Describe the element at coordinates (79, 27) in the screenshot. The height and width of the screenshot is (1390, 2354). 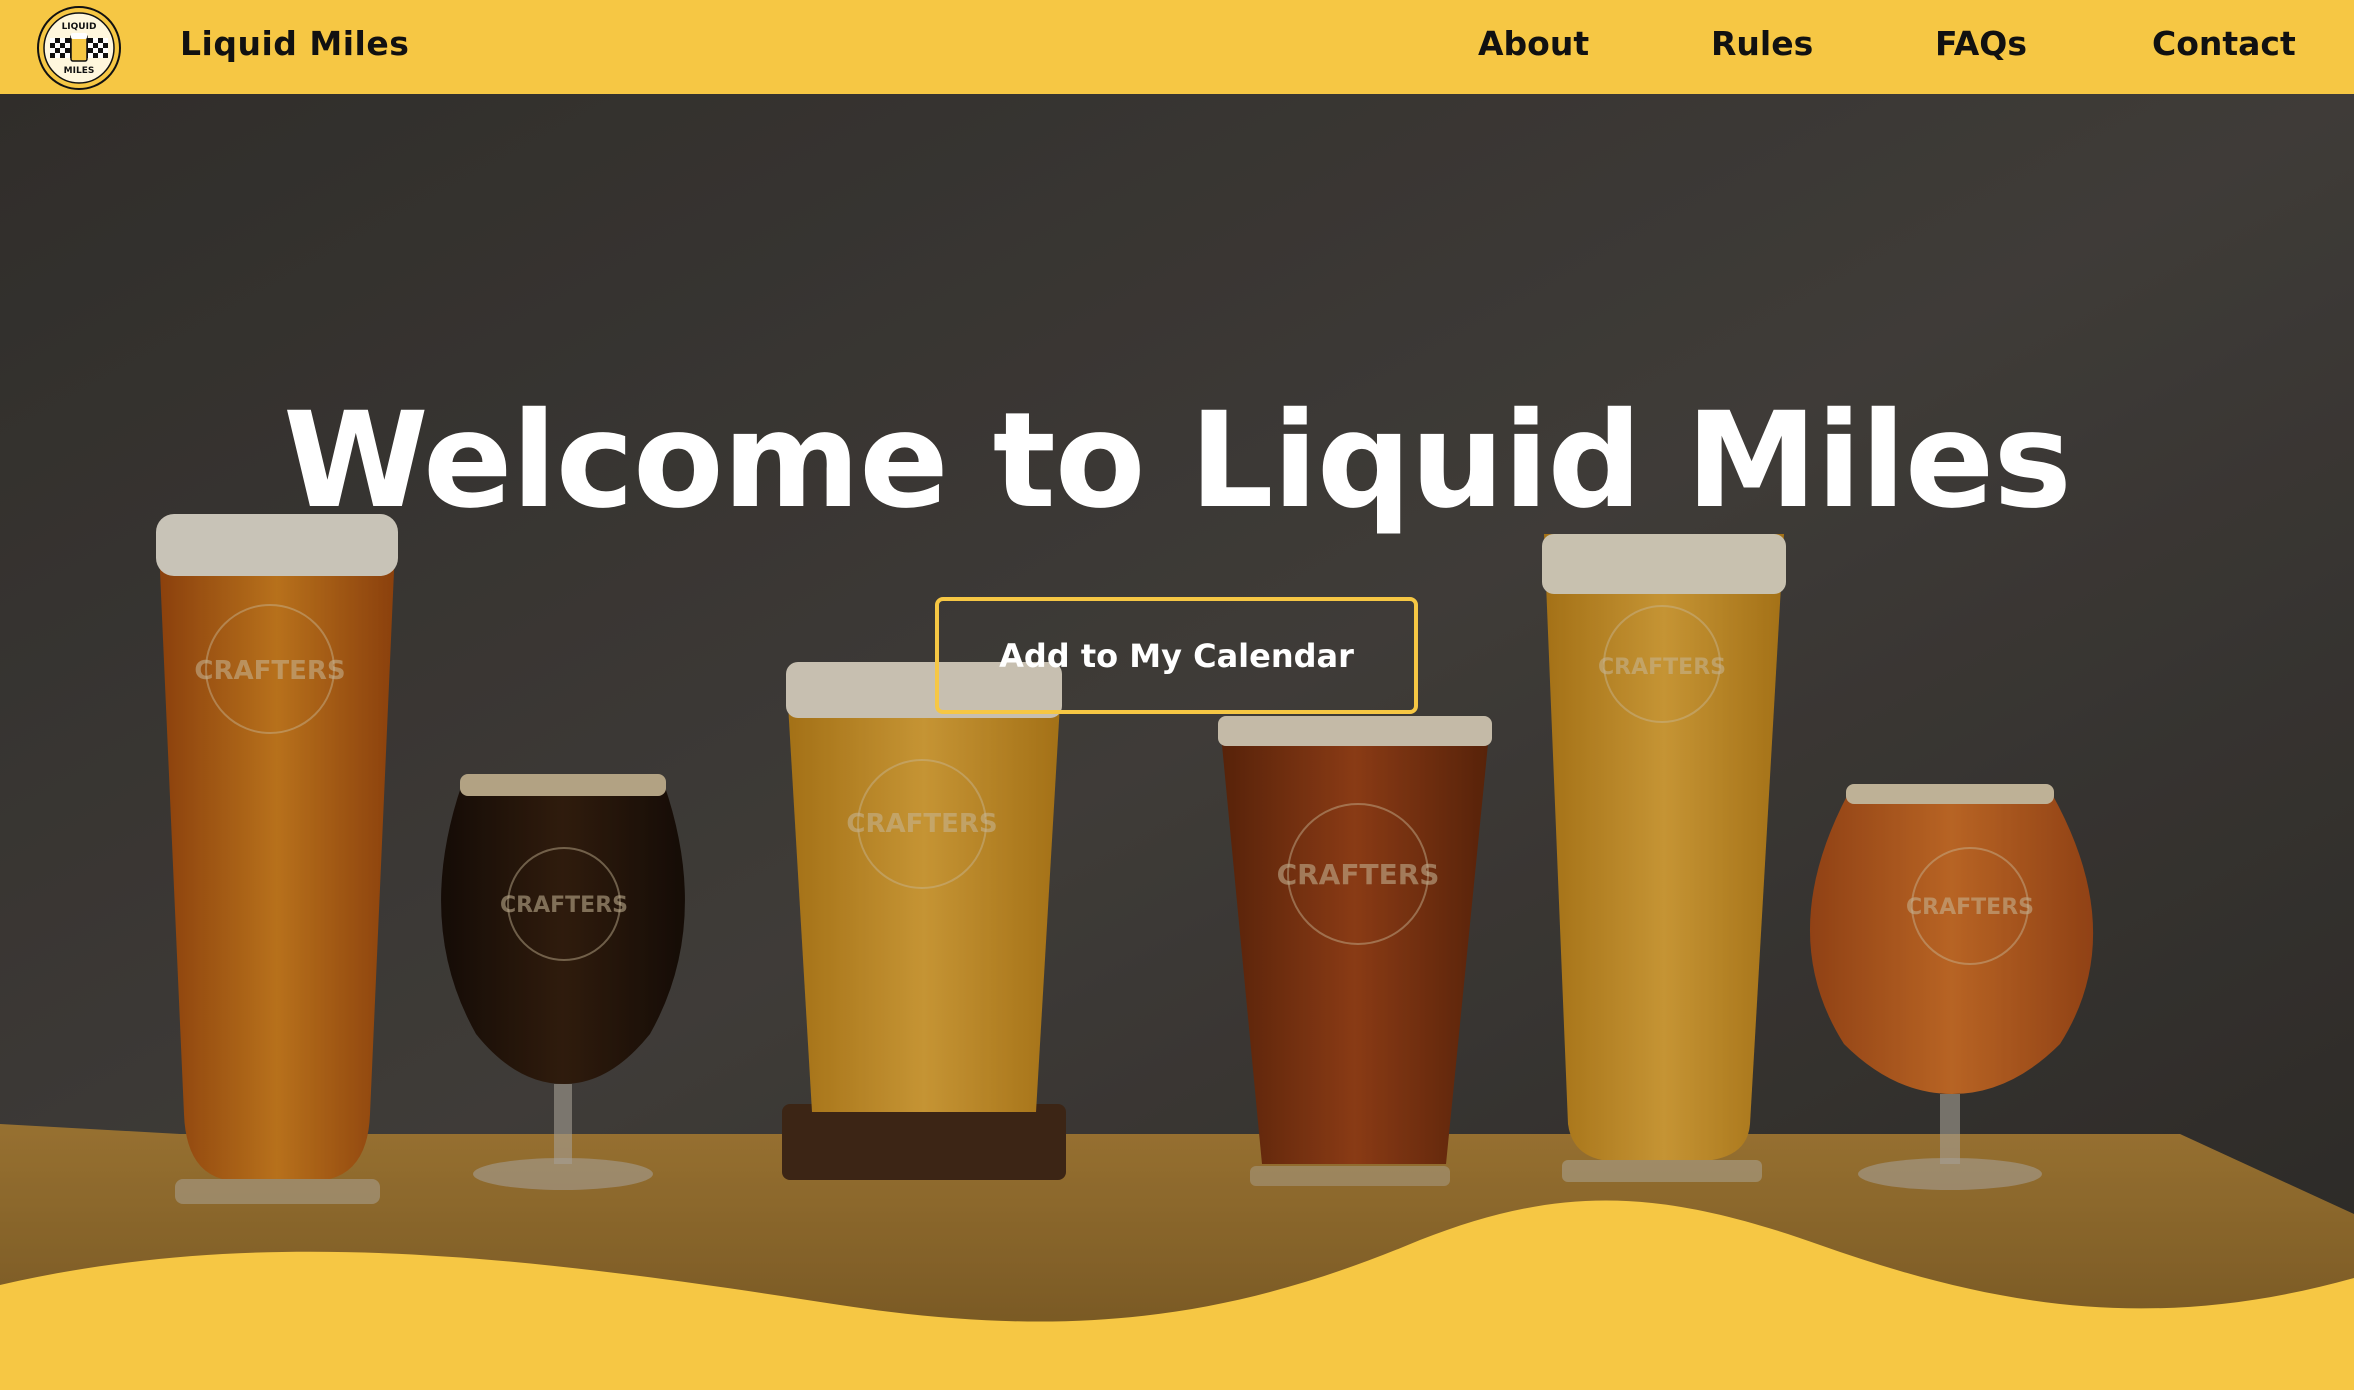
I see `logo-text-top: LIQUID` at that location.